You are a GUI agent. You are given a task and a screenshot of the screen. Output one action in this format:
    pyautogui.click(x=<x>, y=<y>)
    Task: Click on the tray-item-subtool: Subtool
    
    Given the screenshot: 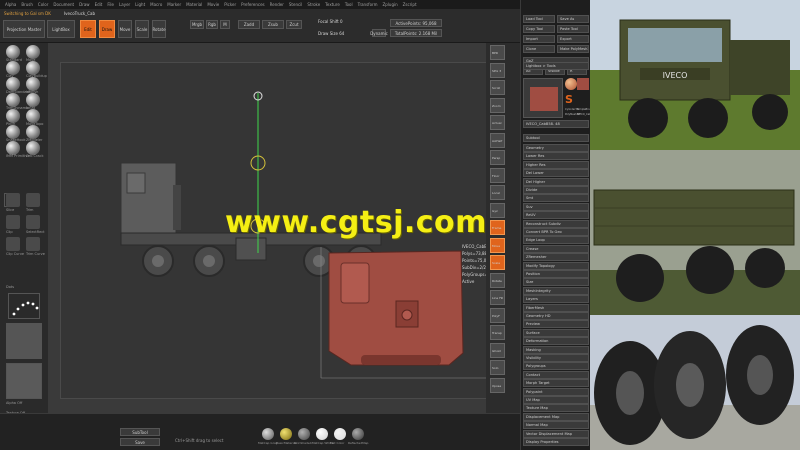 What is the action you would take?
    pyautogui.click(x=556, y=138)
    